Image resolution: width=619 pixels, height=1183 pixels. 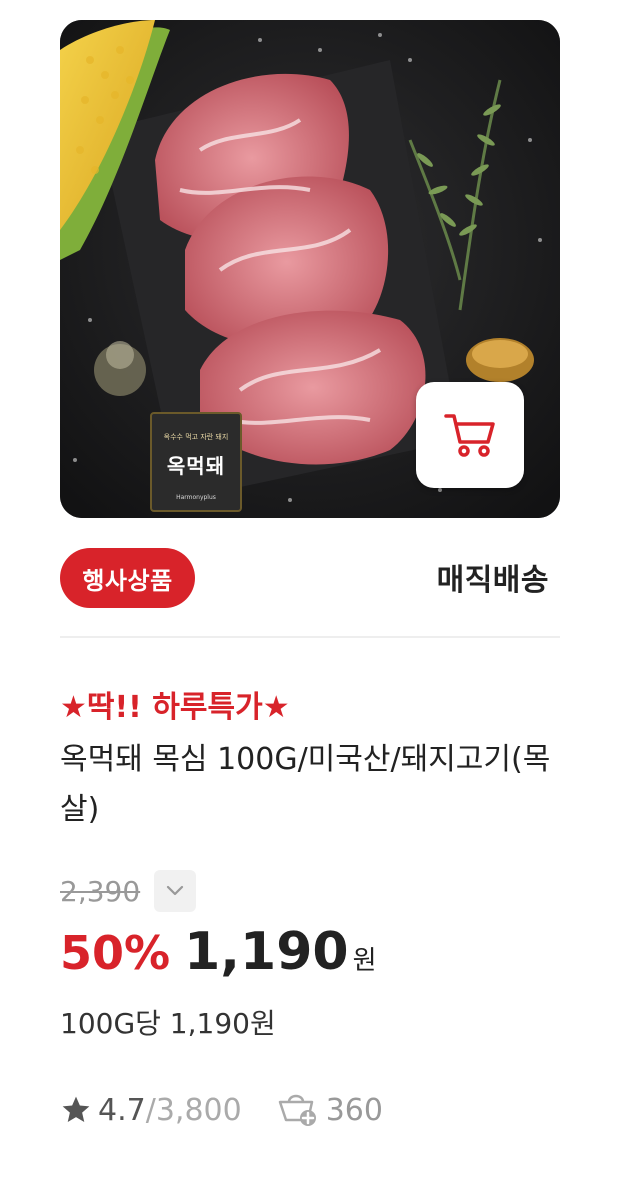 I want to click on brand-badge-subtitle: 옥수수 먹고 자란 돼지, so click(x=196, y=437).